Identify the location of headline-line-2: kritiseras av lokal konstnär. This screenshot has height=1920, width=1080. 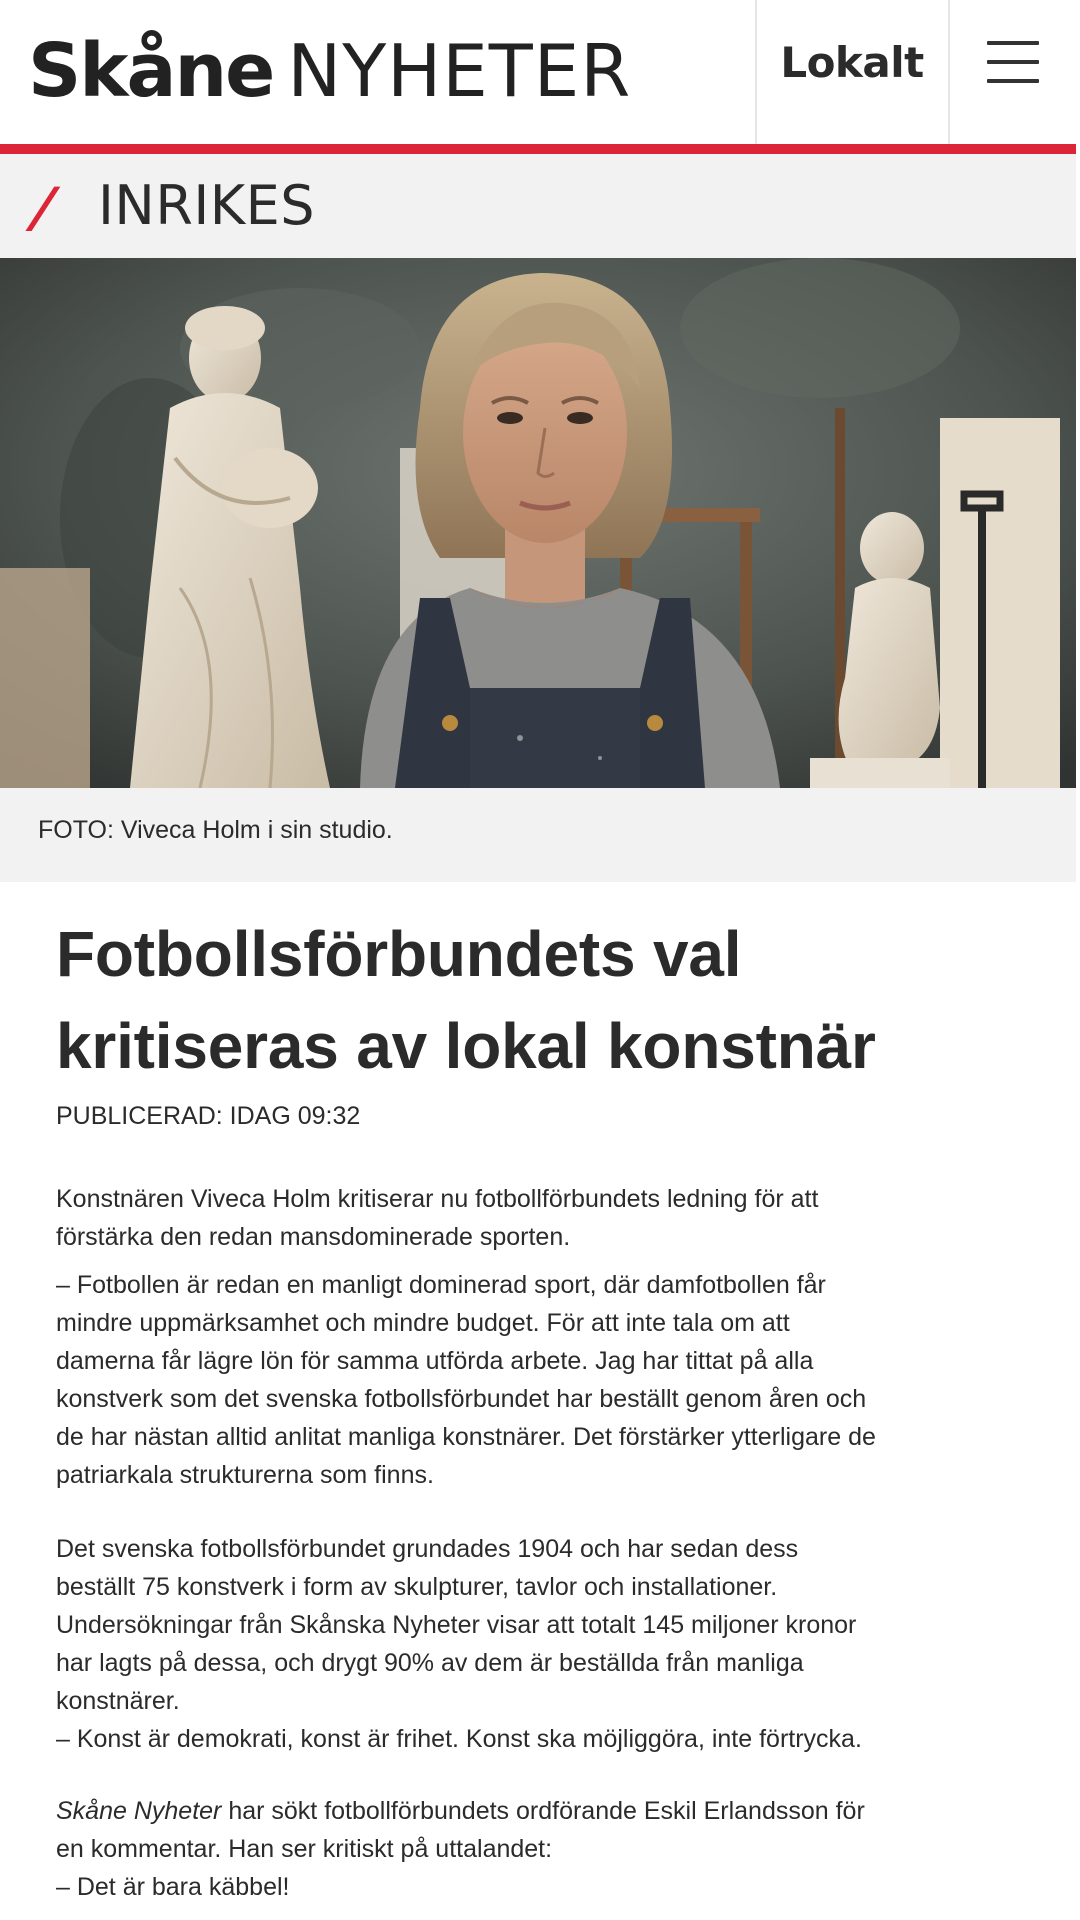
(466, 1046).